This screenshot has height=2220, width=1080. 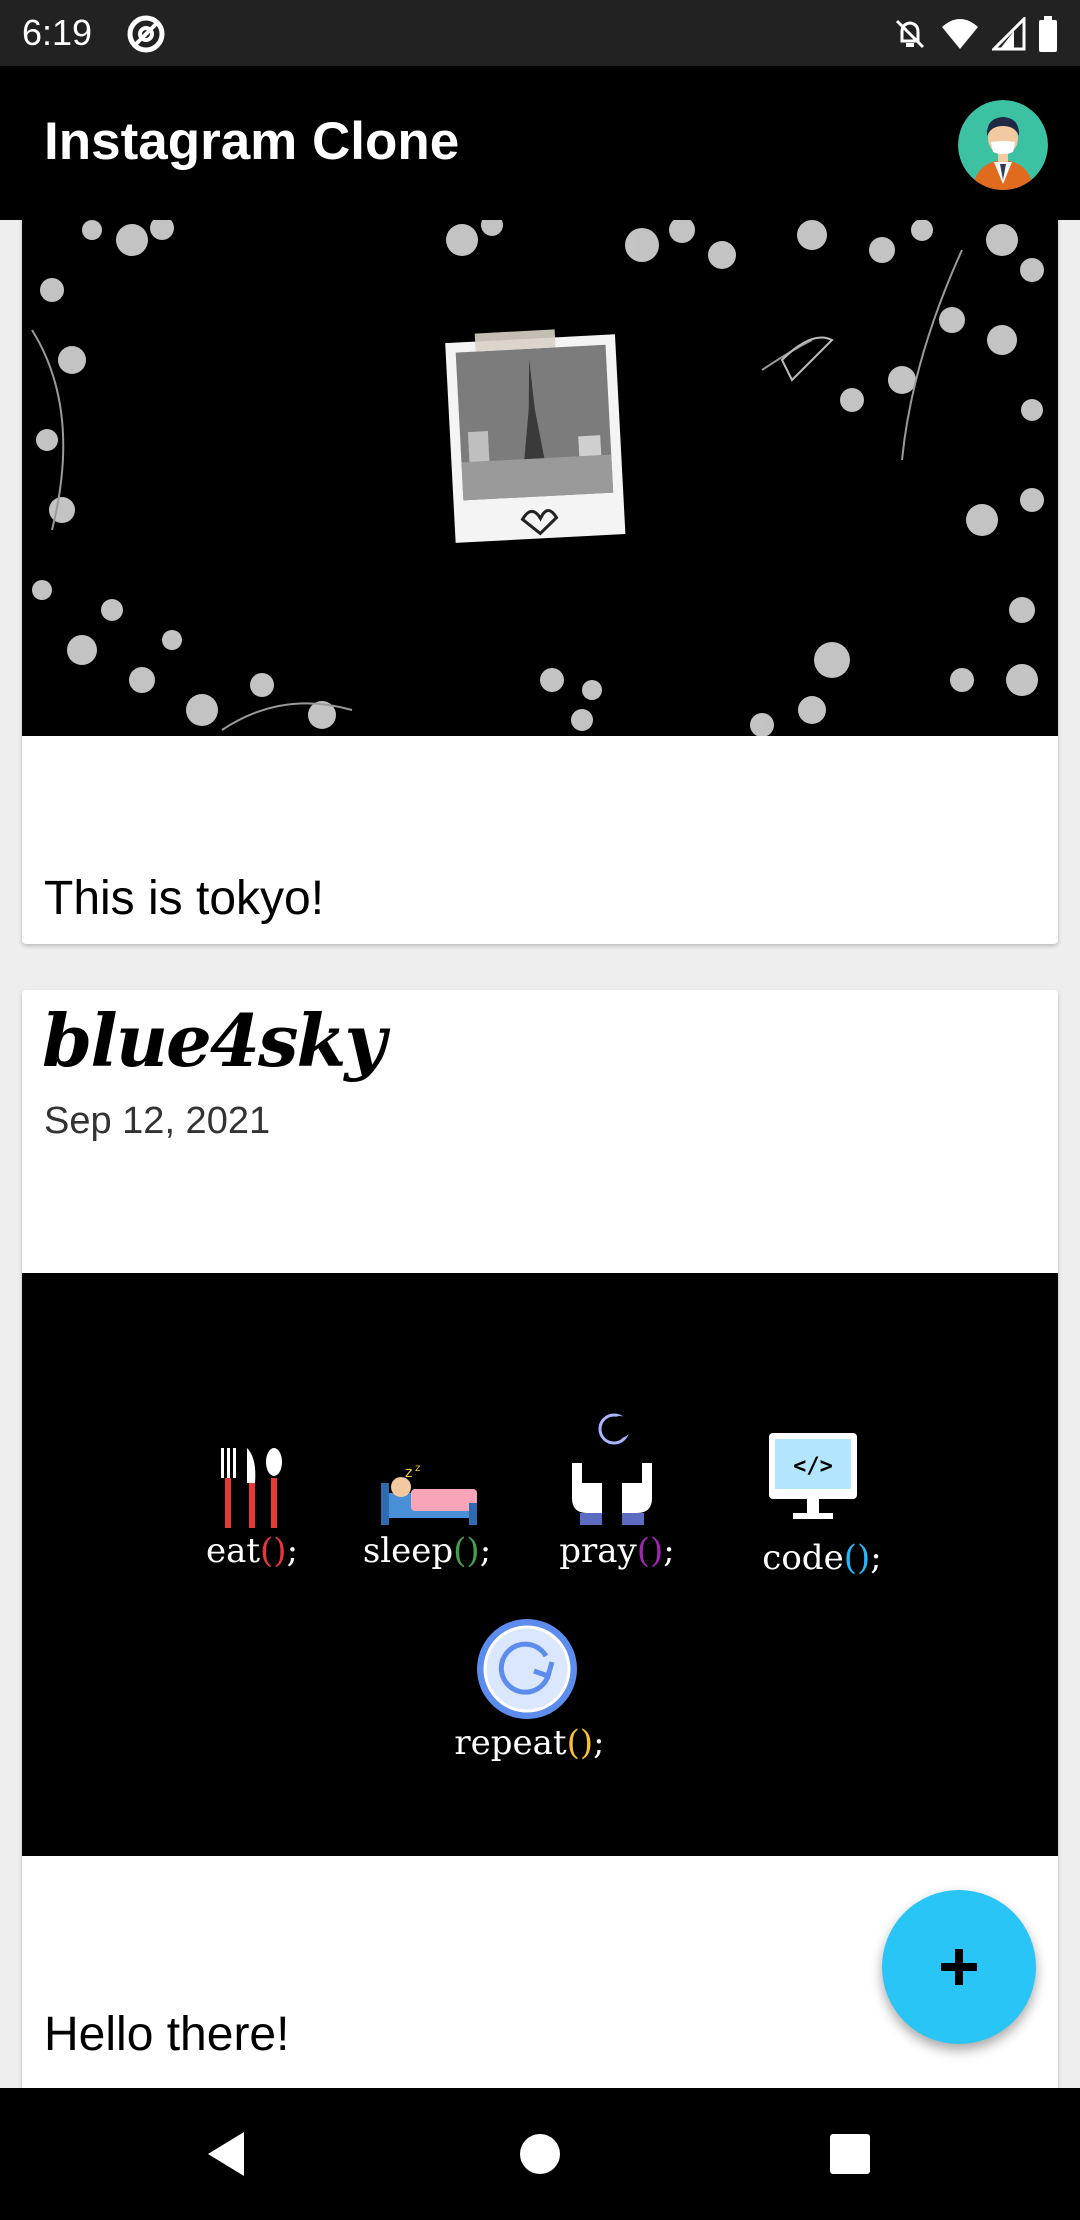 What do you see at coordinates (251, 1488) in the screenshot?
I see `fork-knife-icon` at bounding box center [251, 1488].